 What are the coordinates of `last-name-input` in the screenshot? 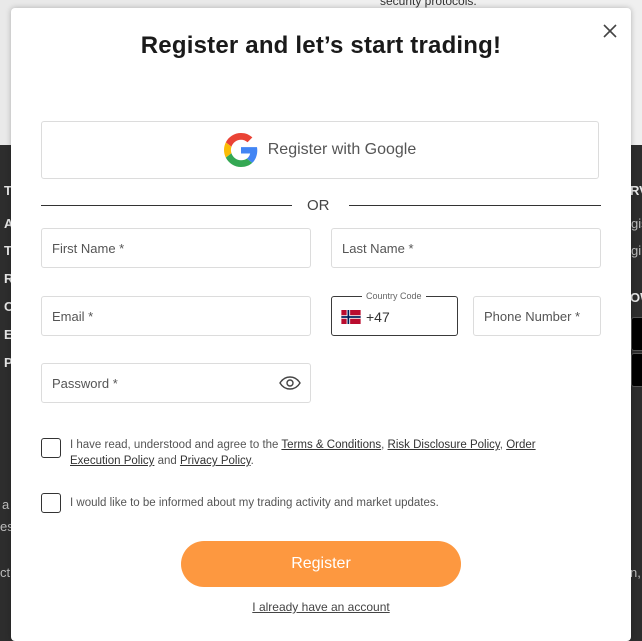 It's located at (466, 248).